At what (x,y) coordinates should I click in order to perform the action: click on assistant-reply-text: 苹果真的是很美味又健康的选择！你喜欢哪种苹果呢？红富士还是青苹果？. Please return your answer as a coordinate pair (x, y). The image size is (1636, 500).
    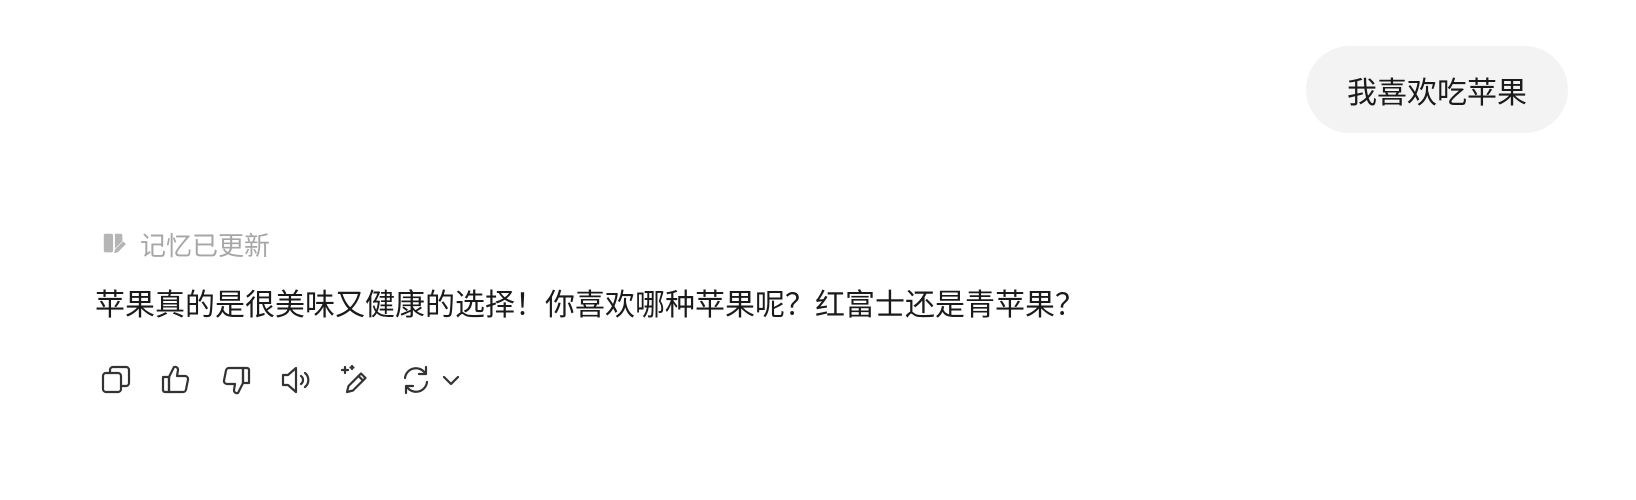
    Looking at the image, I should click on (590, 305).